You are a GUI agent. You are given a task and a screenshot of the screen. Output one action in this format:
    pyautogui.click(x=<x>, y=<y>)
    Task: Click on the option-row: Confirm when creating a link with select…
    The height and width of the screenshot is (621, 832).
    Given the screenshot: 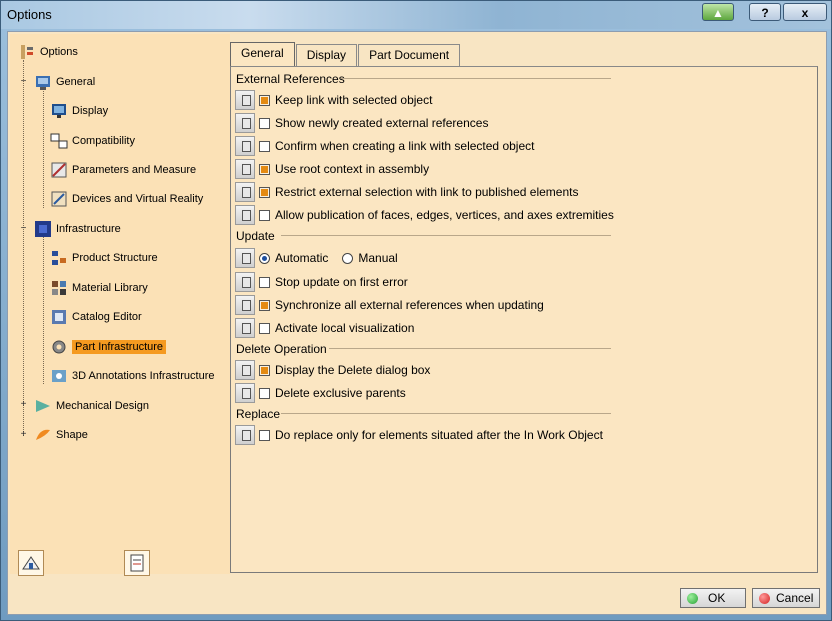 What is the action you would take?
    pyautogui.click(x=384, y=146)
    